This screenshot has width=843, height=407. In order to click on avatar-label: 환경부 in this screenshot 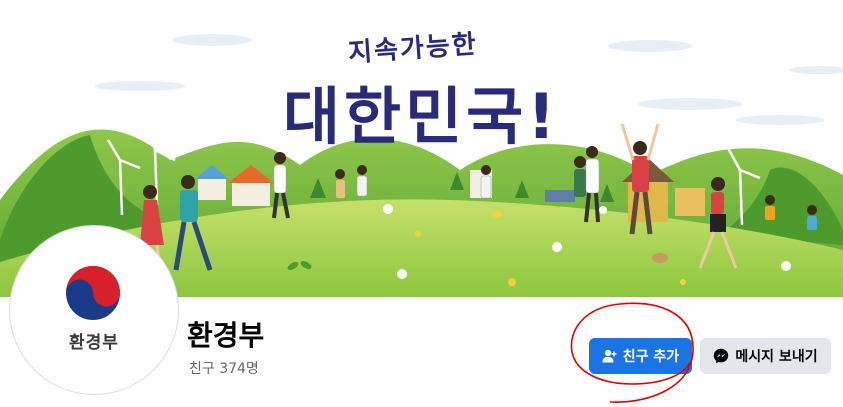, I will do `click(94, 343)`.